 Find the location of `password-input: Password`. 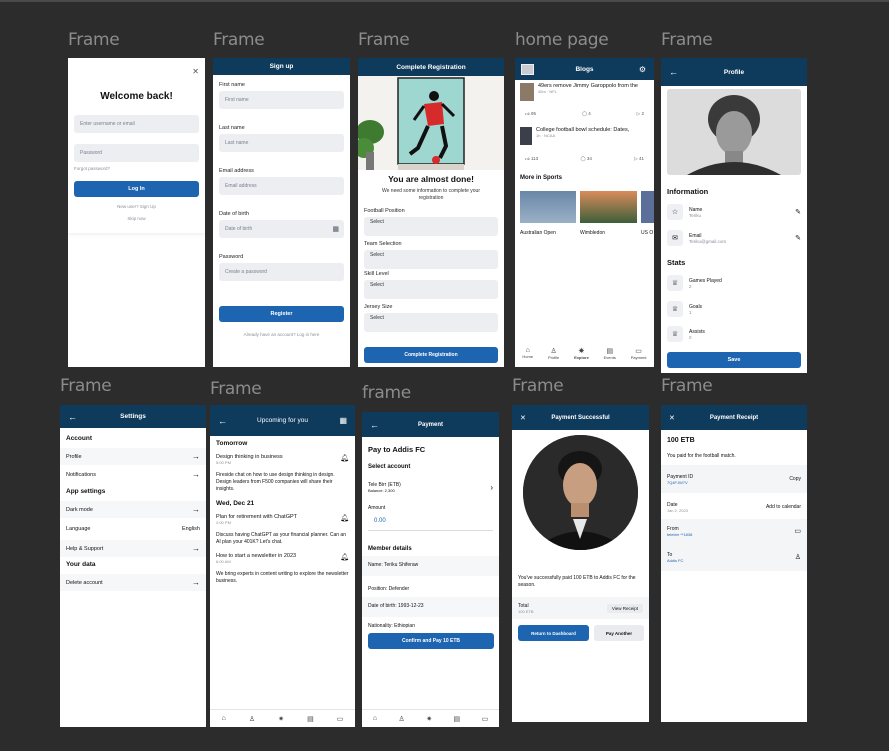

password-input: Password is located at coordinates (136, 153).